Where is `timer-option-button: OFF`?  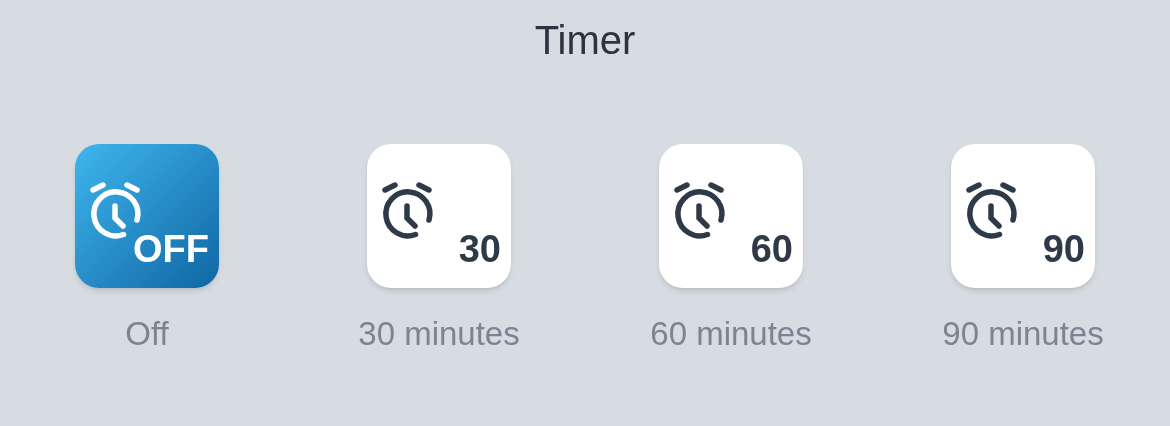 timer-option-button: OFF is located at coordinates (147, 216).